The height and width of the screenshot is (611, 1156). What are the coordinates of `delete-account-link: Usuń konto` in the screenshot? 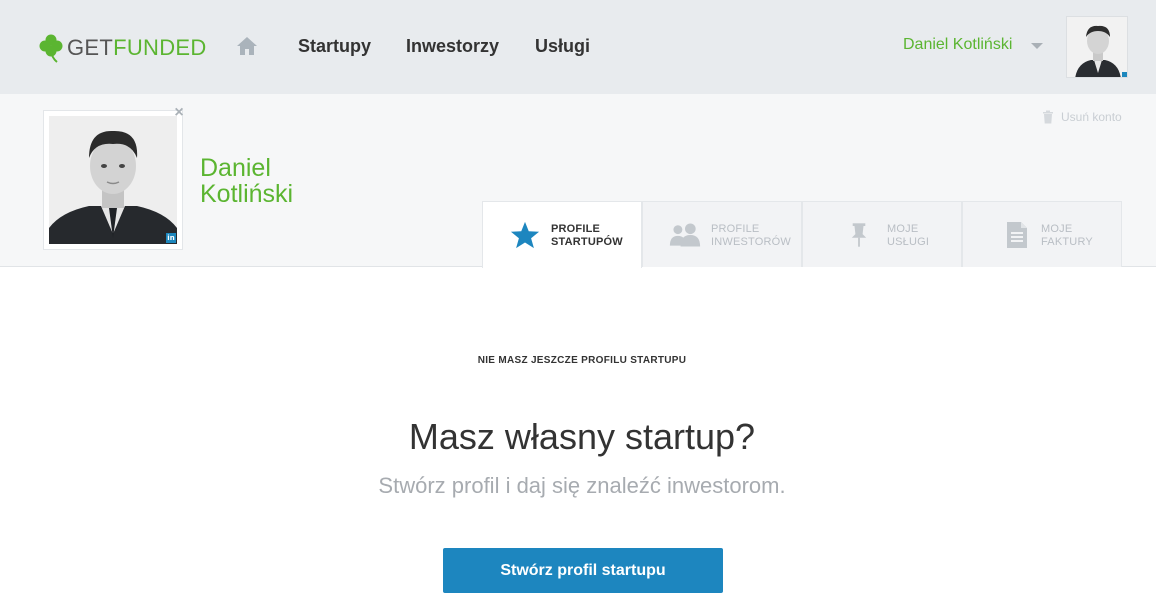 It's located at (1082, 117).